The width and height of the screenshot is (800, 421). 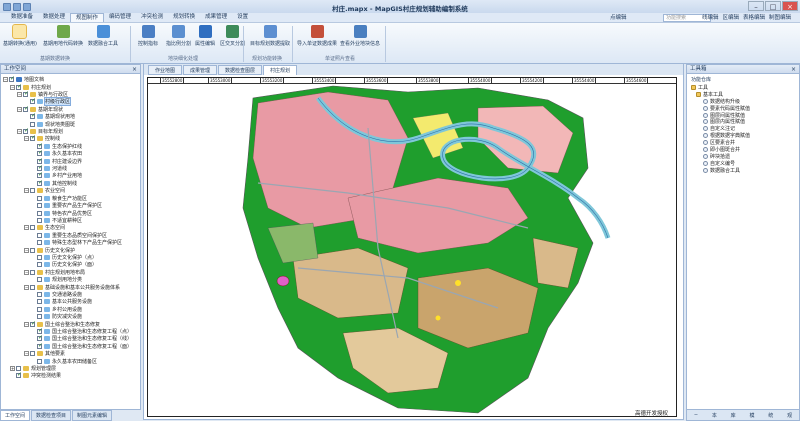 What do you see at coordinates (744, 121) in the screenshot?
I see `tool-item: 图层内属性赋值` at bounding box center [744, 121].